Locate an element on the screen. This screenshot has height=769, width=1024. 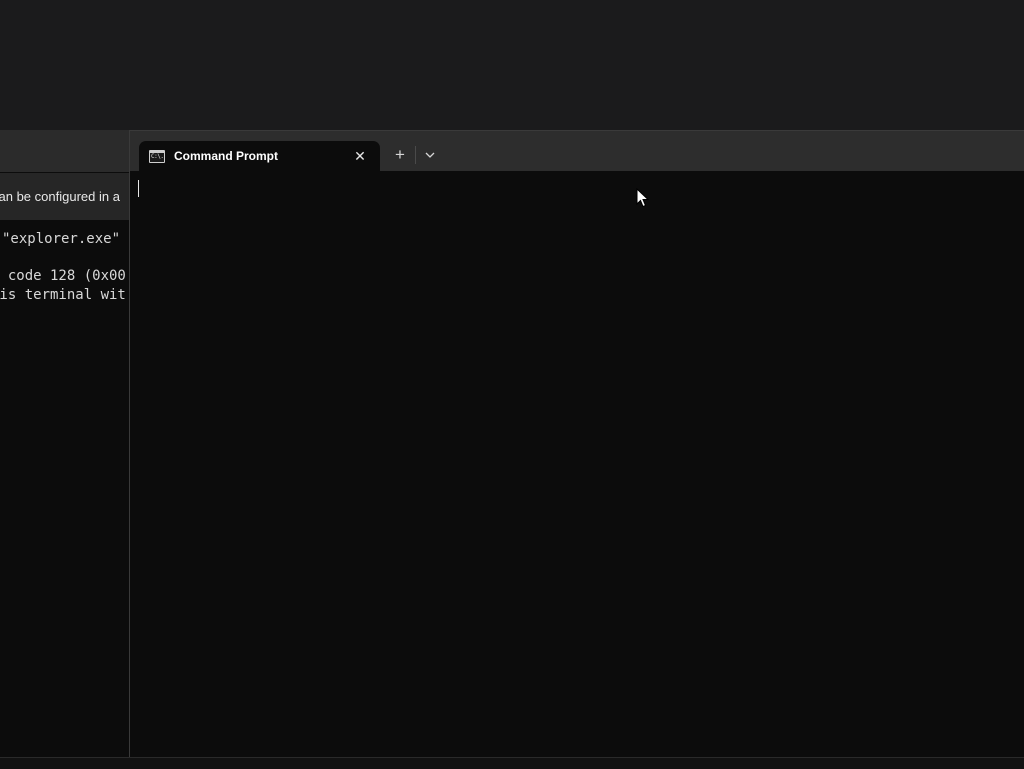
chevron-down-icon is located at coordinates (430, 155).